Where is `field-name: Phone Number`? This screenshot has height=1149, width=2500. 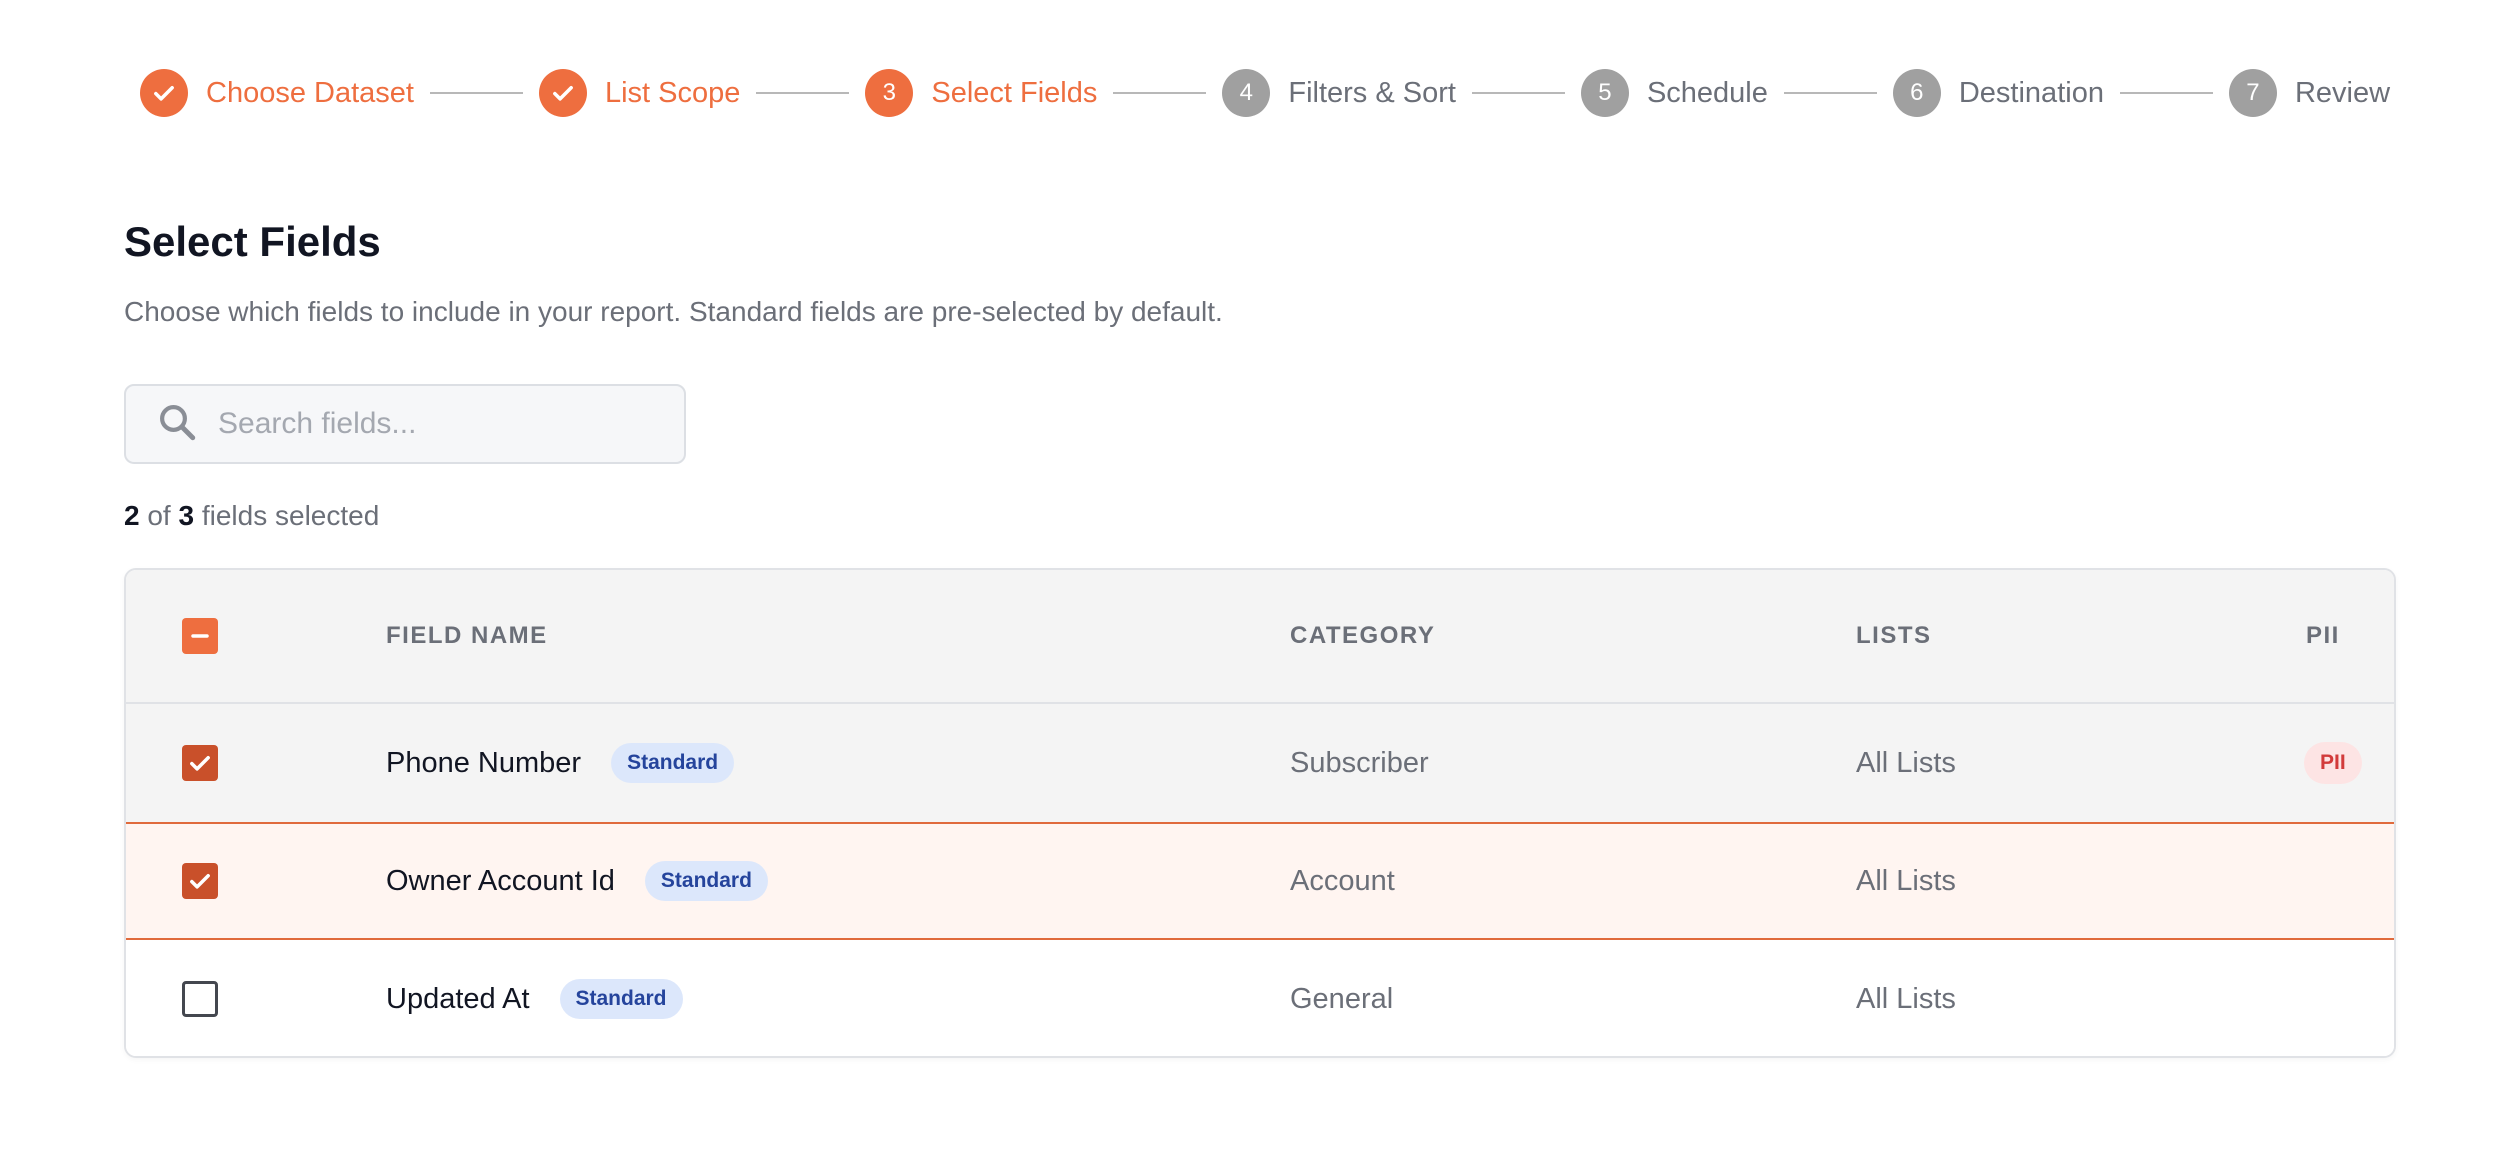 field-name: Phone Number is located at coordinates (484, 762).